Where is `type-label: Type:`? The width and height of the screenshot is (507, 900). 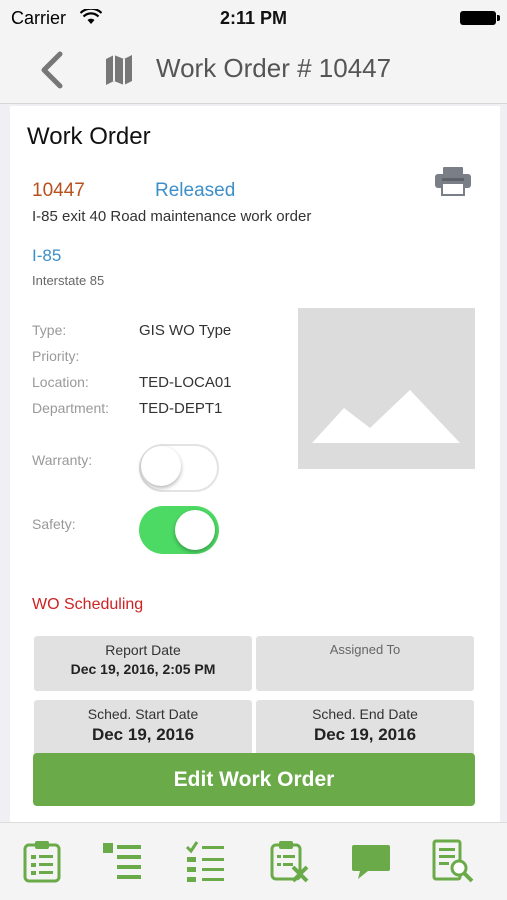 type-label: Type: is located at coordinates (49, 330).